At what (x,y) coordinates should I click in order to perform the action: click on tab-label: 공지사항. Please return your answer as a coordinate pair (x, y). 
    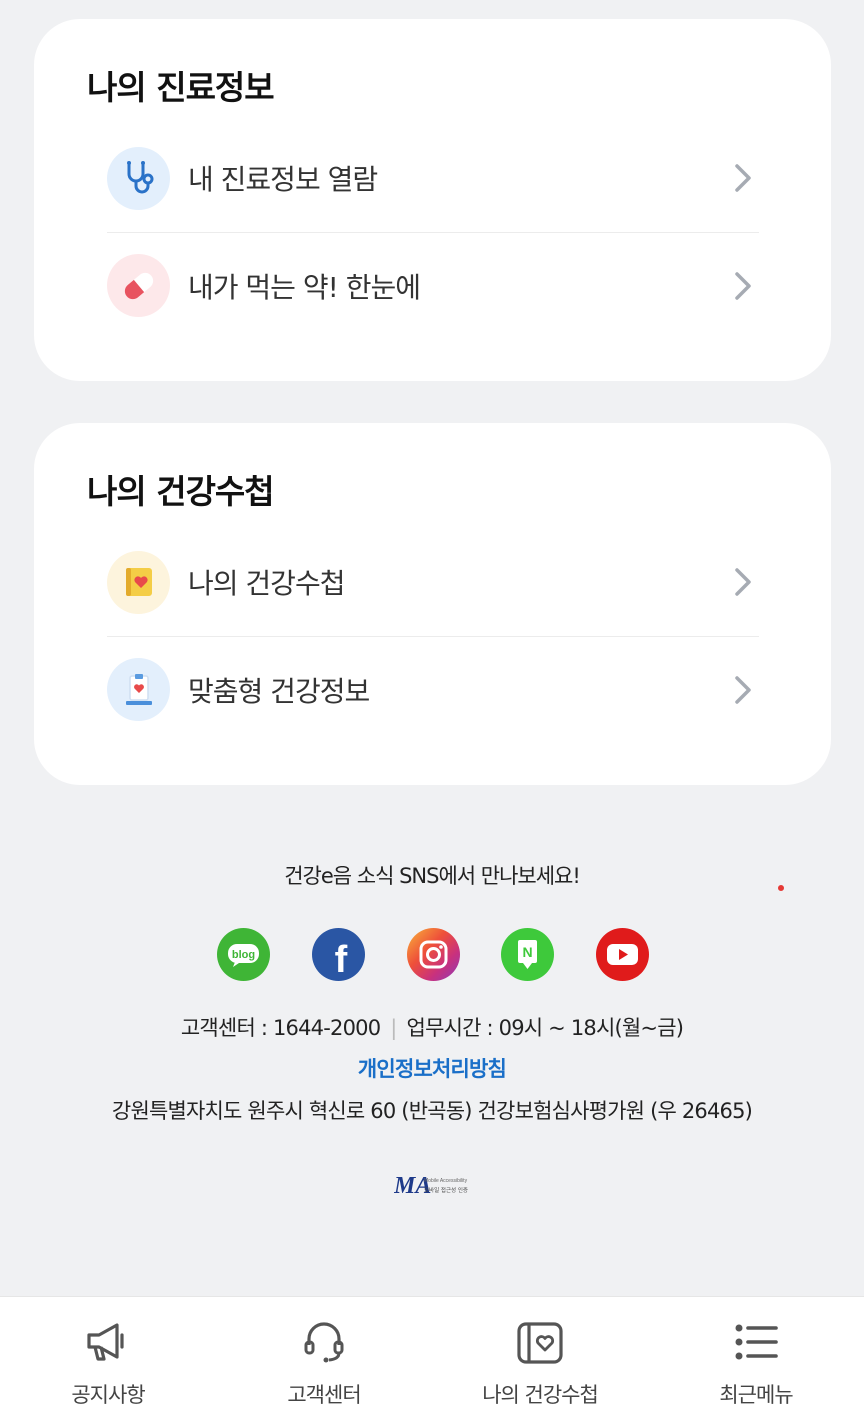
    Looking at the image, I should click on (108, 1395).